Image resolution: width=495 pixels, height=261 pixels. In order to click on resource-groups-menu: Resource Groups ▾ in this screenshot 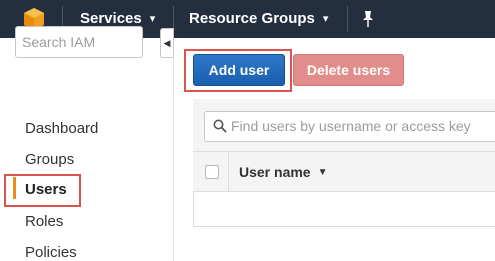, I will do `click(258, 19)`.